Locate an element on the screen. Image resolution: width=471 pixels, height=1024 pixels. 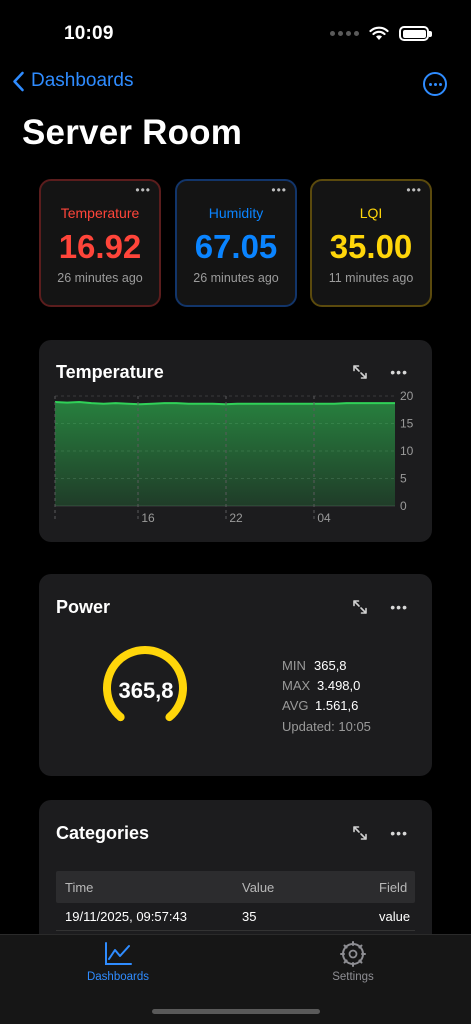
tab-settings: Settings is located at coordinates (353, 962).